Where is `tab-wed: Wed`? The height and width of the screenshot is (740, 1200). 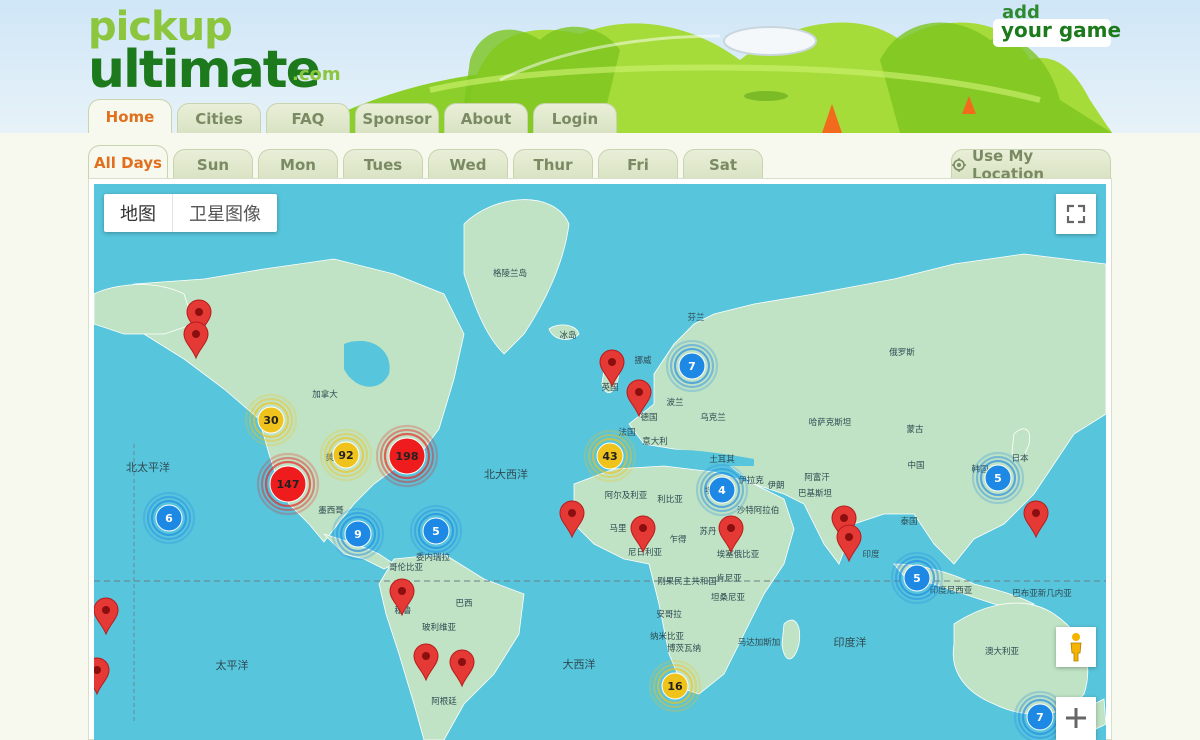 tab-wed: Wed is located at coordinates (468, 164).